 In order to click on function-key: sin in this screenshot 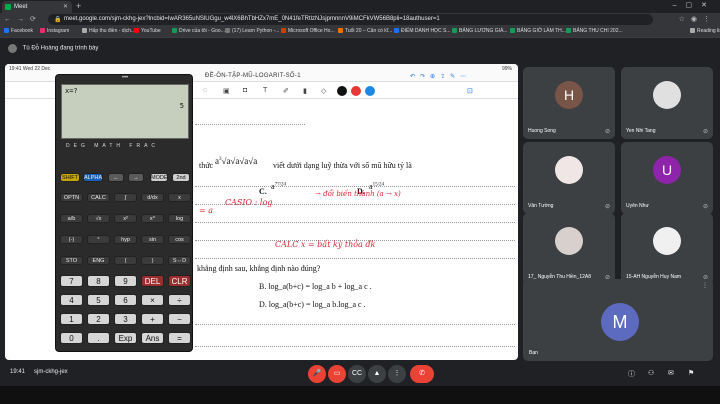, I will do `click(152, 239)`.